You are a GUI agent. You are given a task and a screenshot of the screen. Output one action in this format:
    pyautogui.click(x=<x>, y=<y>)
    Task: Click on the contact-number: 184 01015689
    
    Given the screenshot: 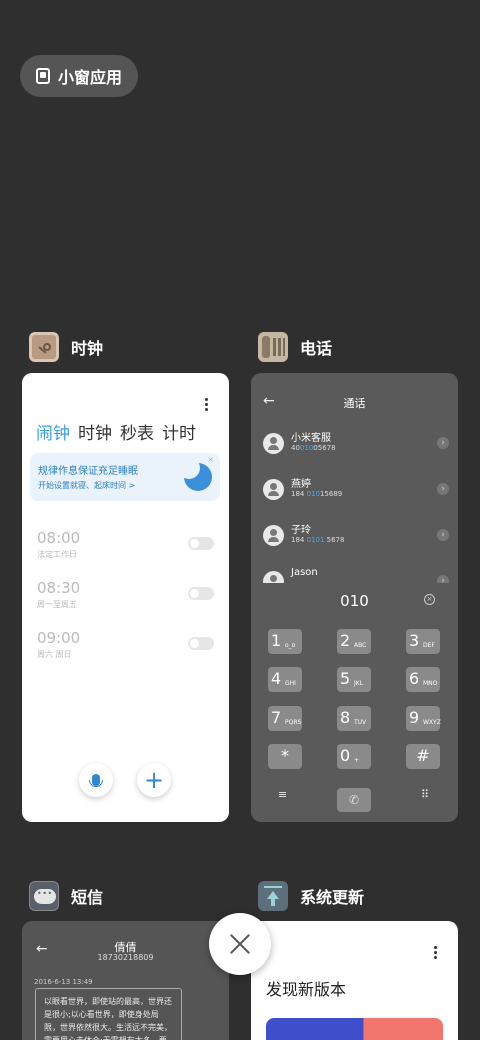 What is the action you would take?
    pyautogui.click(x=317, y=494)
    